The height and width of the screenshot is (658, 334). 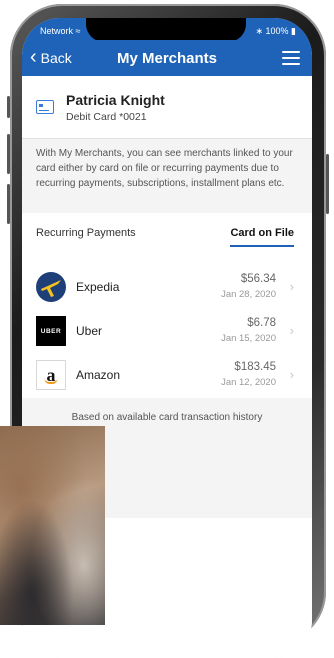 I want to click on phone-notch, so click(x=166, y=30).